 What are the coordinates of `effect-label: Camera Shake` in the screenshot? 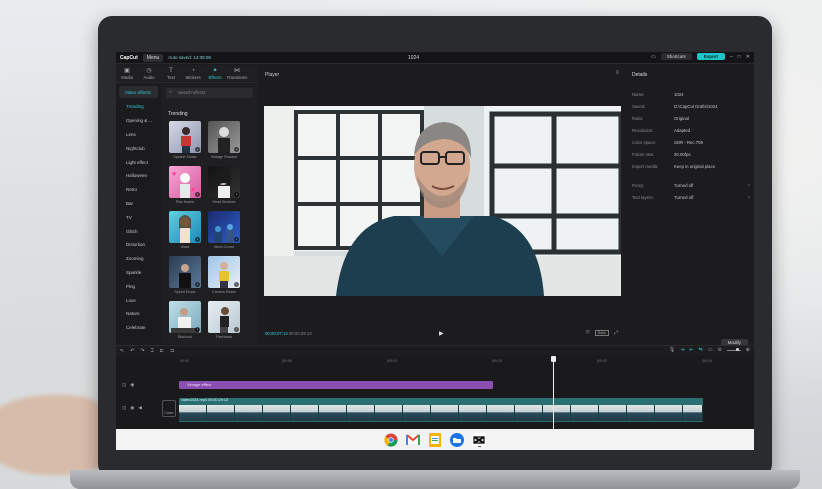 It's located at (224, 292).